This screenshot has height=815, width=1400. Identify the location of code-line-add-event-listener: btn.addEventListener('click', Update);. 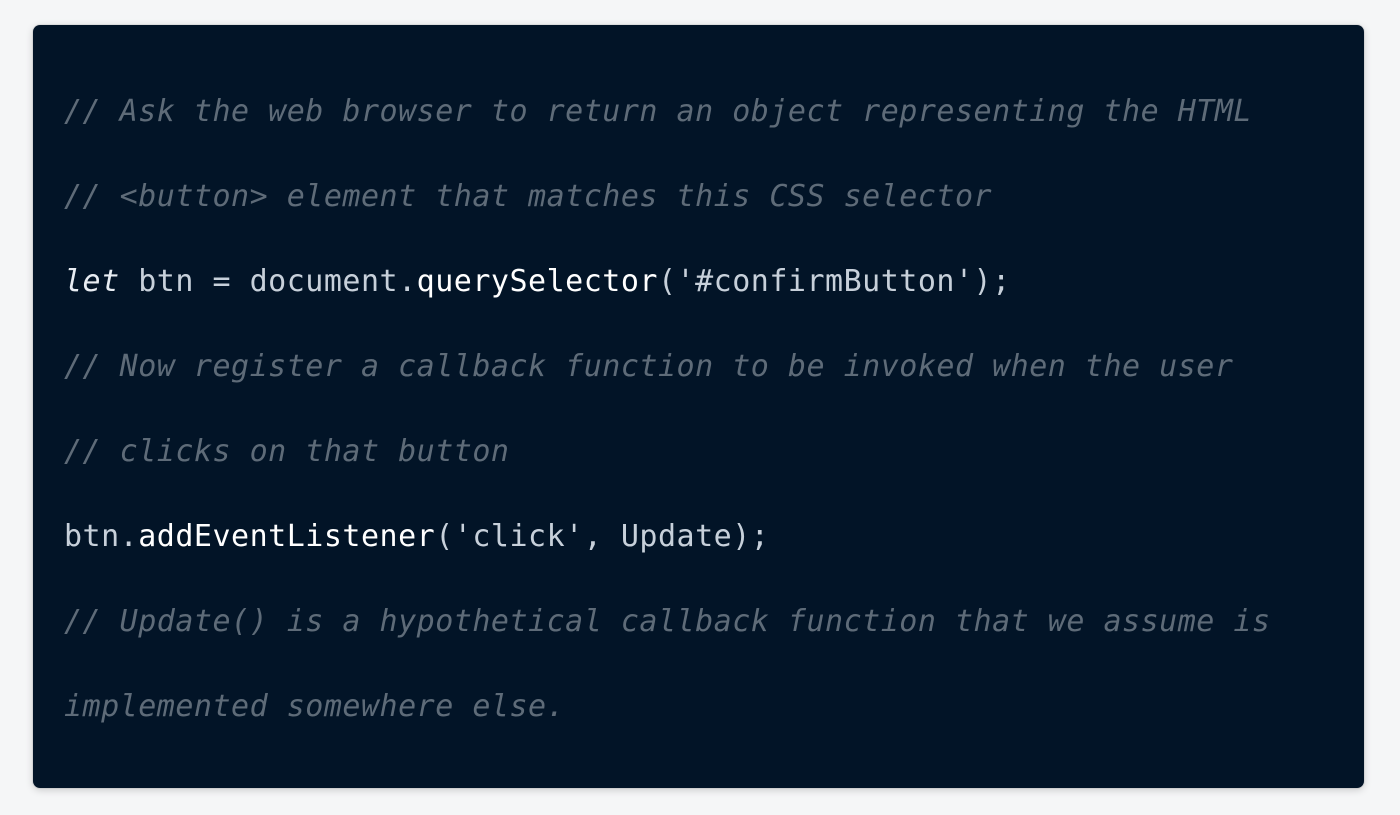
(699, 542).